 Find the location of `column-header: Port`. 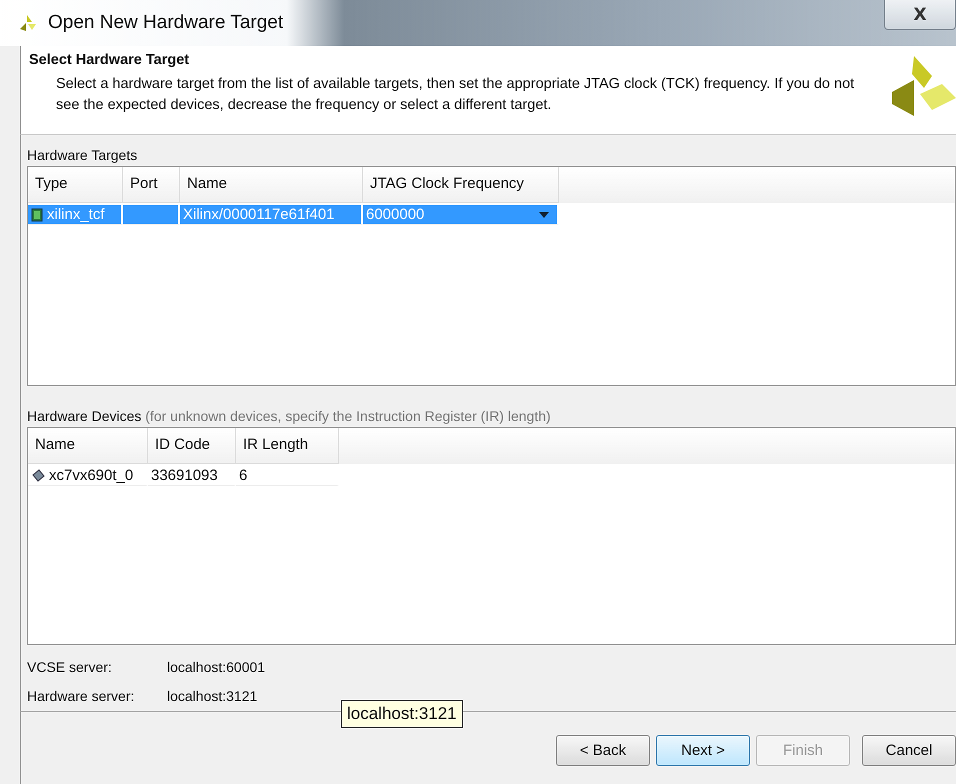

column-header: Port is located at coordinates (151, 185).